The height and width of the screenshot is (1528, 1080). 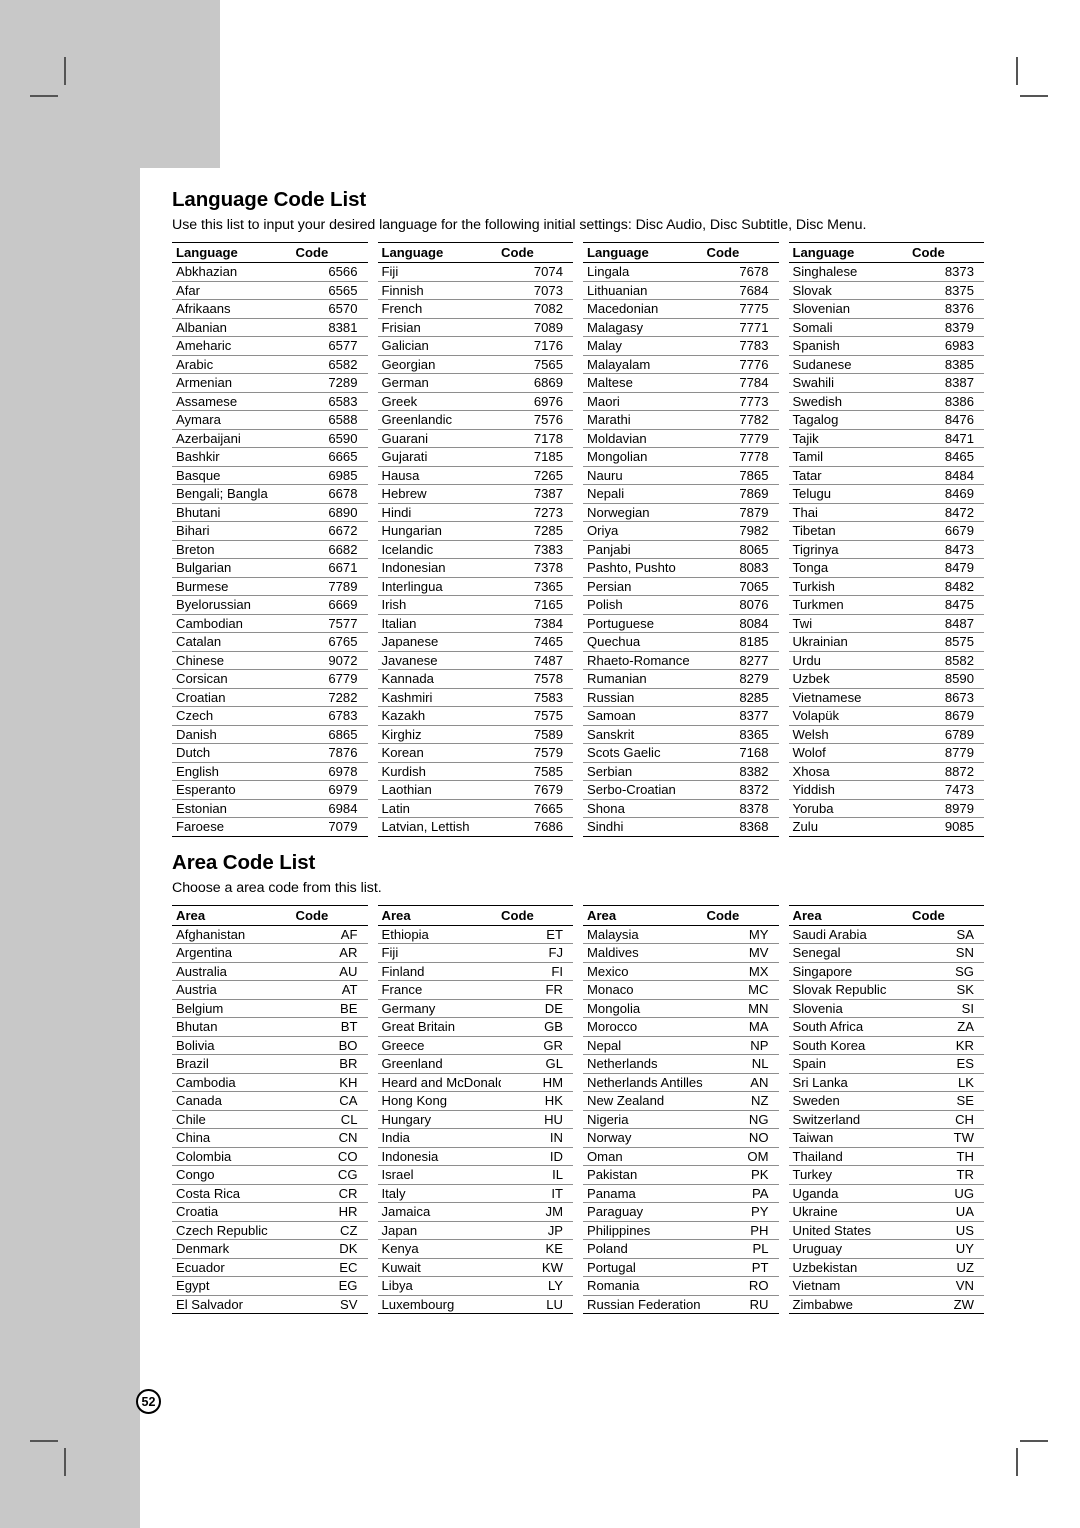 What do you see at coordinates (270, 1193) in the screenshot?
I see `table-row: Costa Rica CR` at bounding box center [270, 1193].